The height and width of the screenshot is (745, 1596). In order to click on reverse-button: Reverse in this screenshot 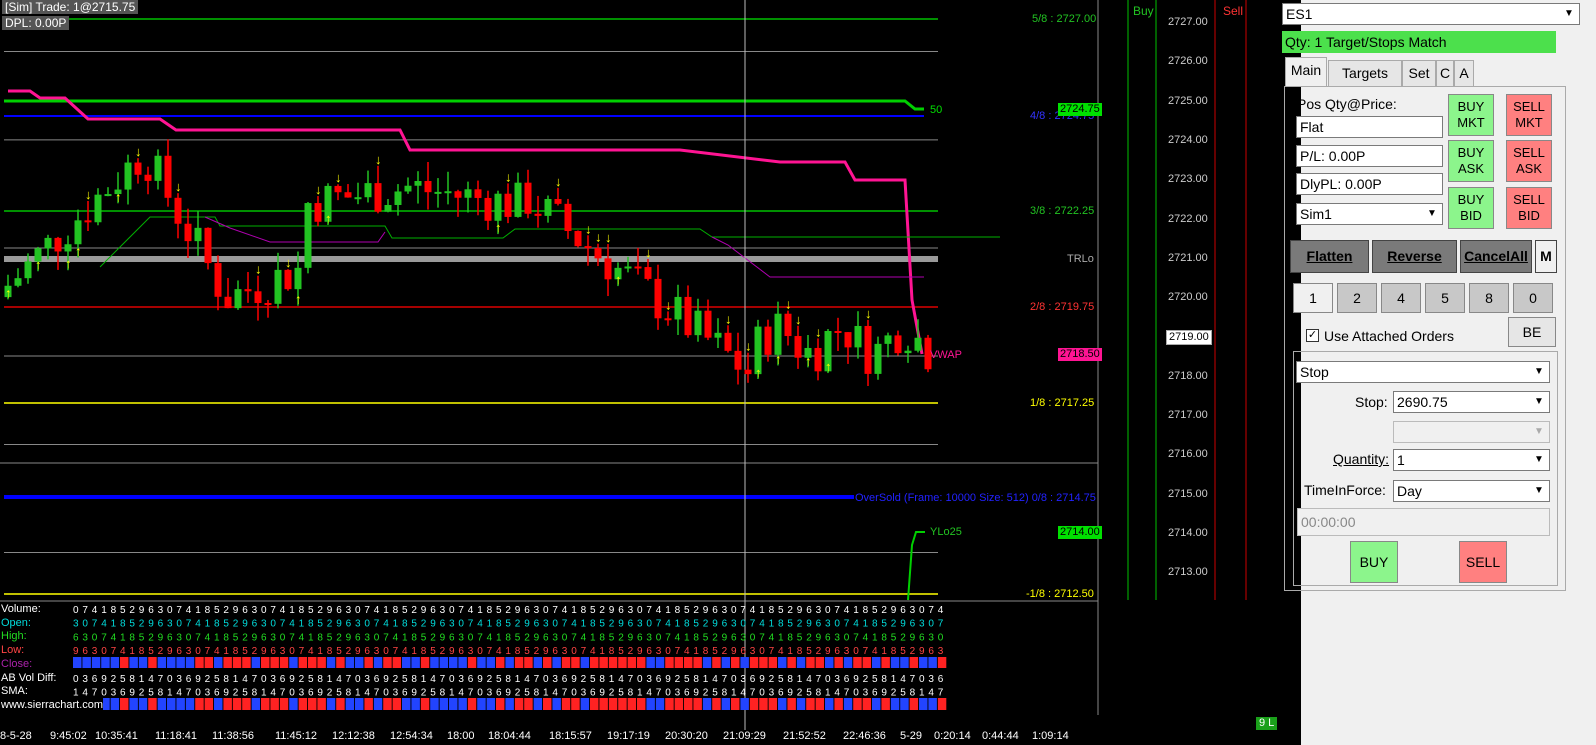, I will do `click(1414, 256)`.